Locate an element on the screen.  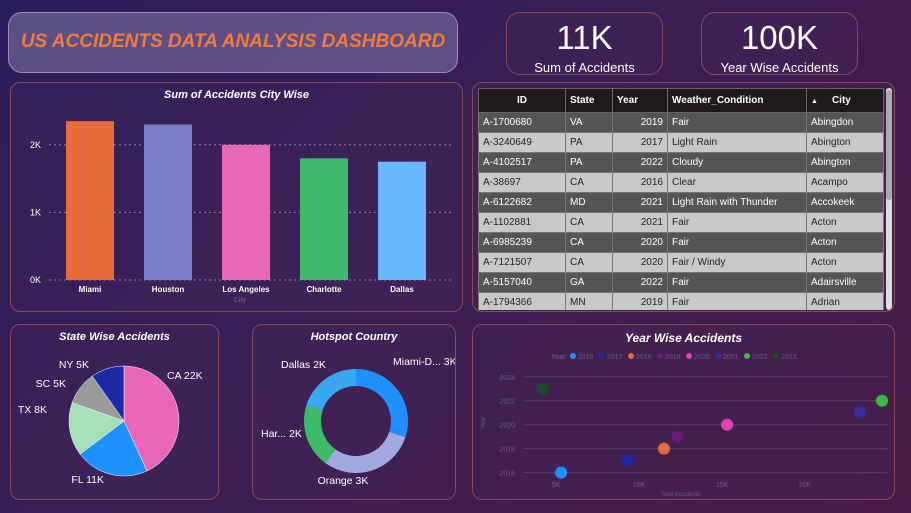
table-row: A-6985239 CA 2020 Fair Acton is located at coordinates (681, 242).